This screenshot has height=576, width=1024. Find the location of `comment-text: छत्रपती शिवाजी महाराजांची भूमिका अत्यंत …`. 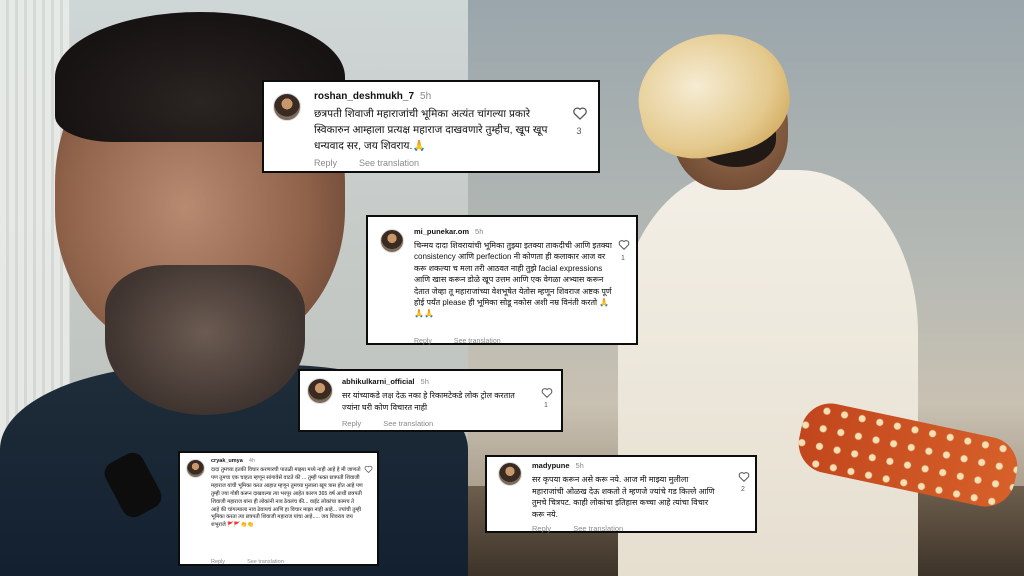

comment-text: छत्रपती शिवाजी महाराजांची भूमिका अत्यंत … is located at coordinates (431, 130).